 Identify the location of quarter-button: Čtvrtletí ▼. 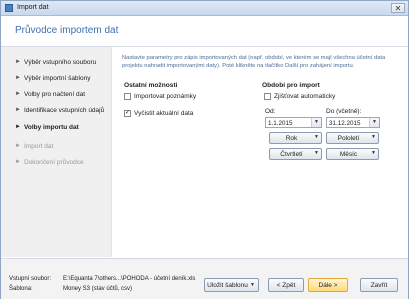
(295, 154).